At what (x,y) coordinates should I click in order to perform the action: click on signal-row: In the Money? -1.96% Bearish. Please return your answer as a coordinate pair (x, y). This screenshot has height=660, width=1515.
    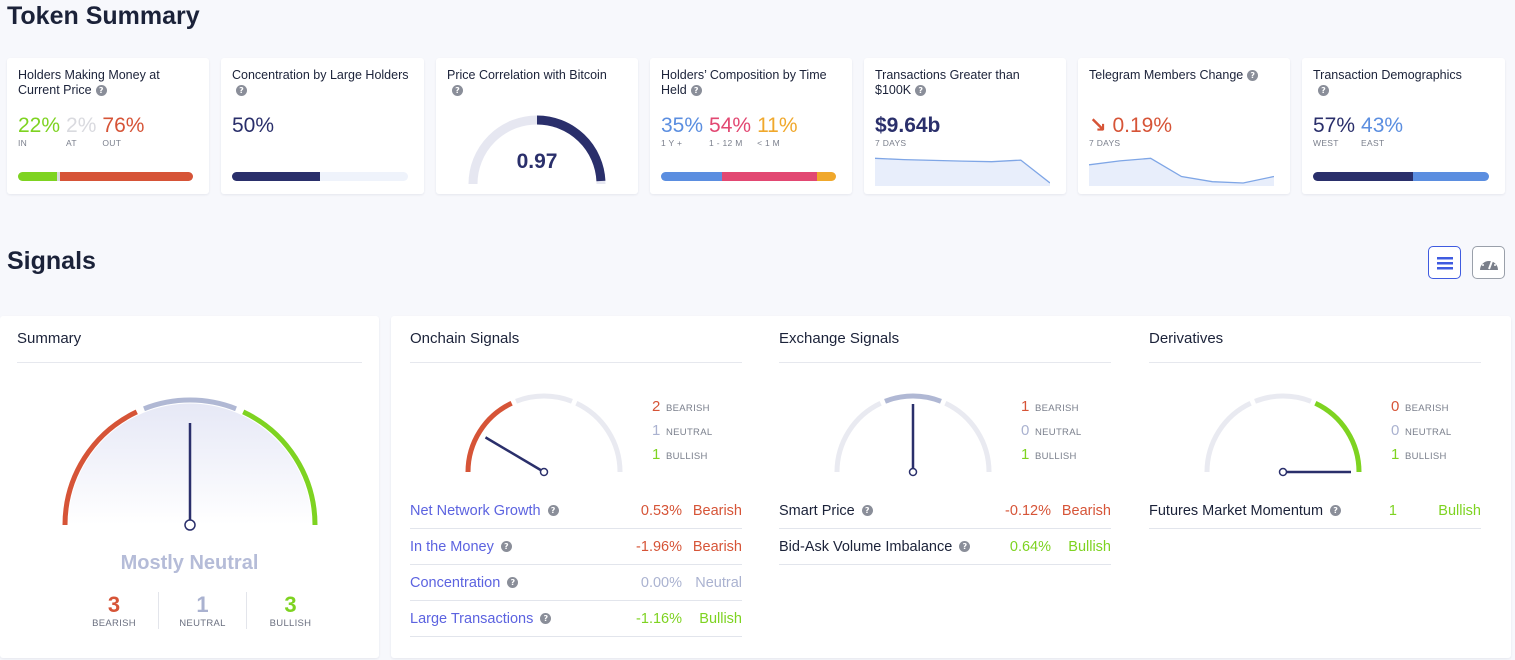
    Looking at the image, I should click on (576, 547).